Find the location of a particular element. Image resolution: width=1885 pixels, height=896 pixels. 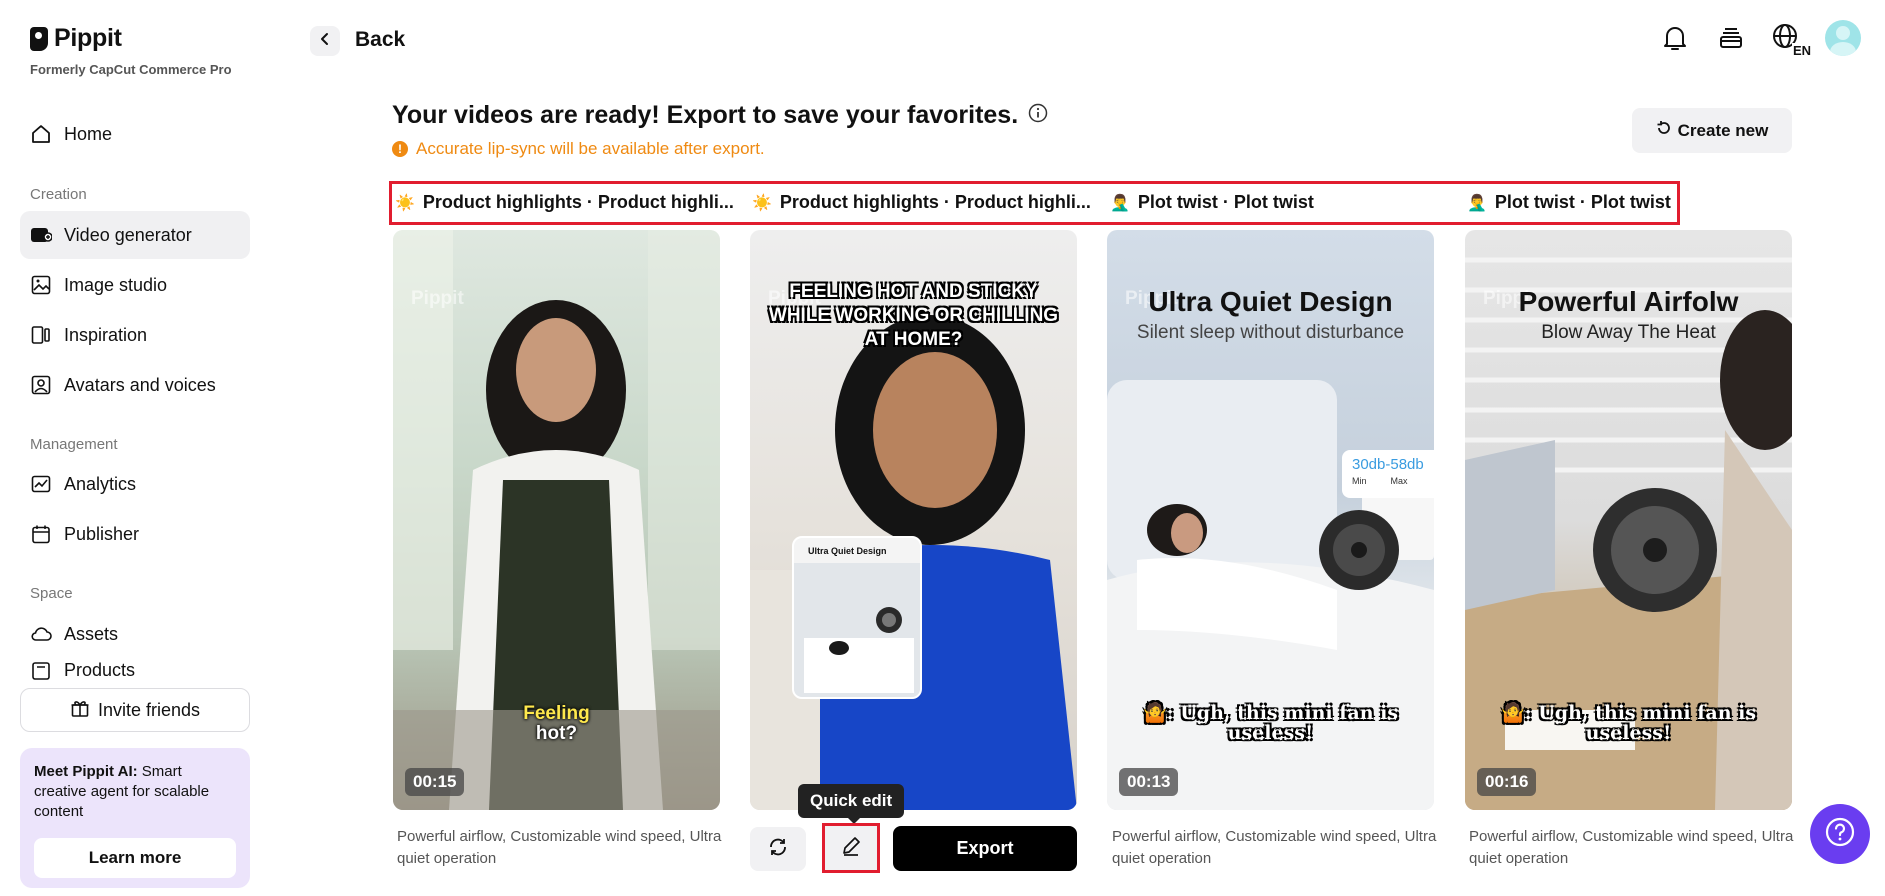

regenerate-icon is located at coordinates (778, 849).